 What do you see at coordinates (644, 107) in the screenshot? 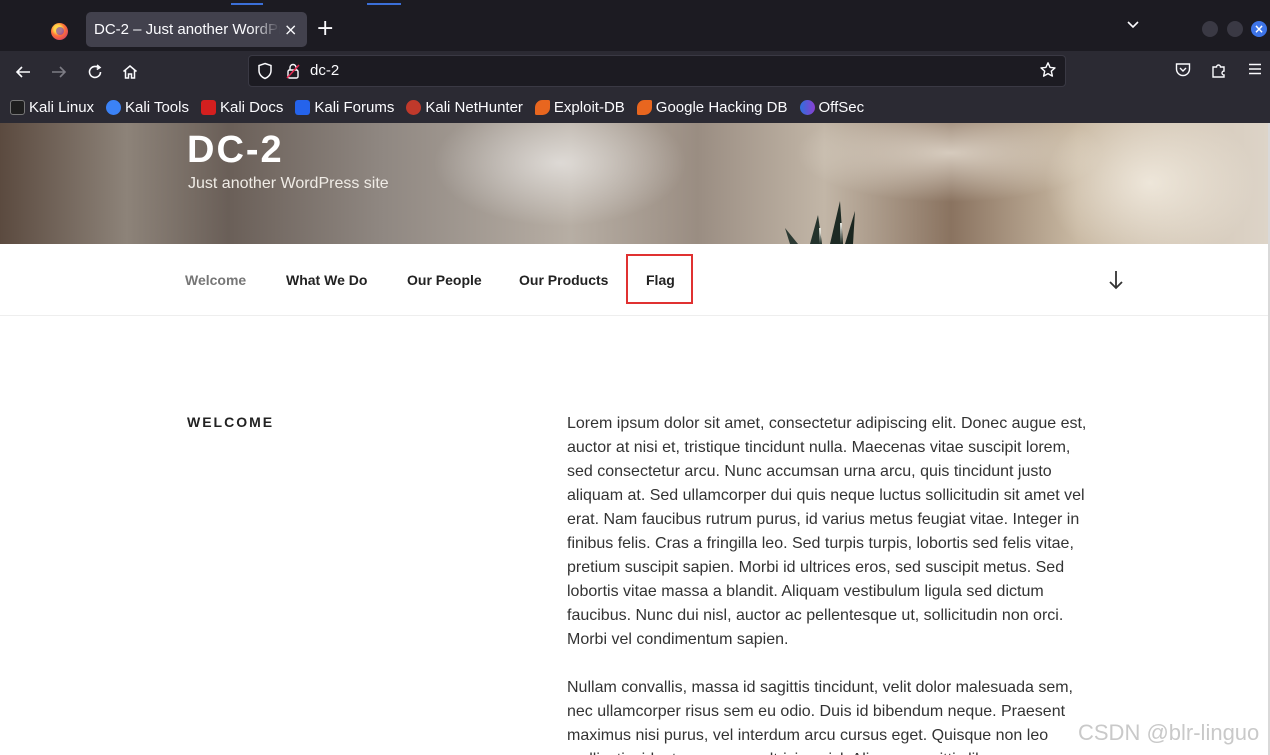
I see `ghdb-icon` at bounding box center [644, 107].